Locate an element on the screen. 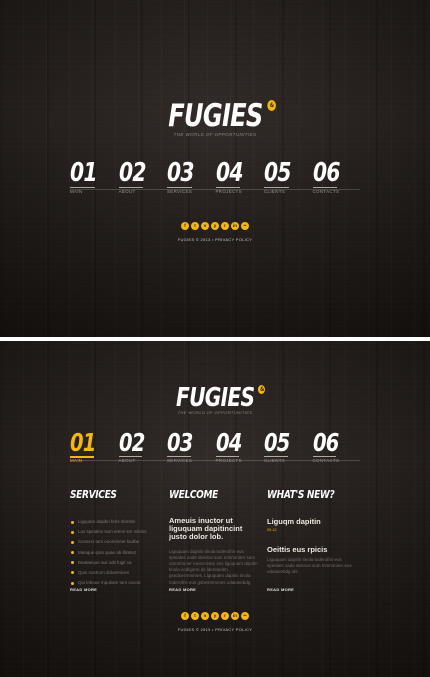 The height and width of the screenshot is (677, 430). nav-label: Contacts is located at coordinates (326, 191).